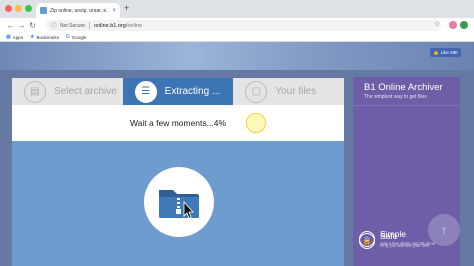 The width and height of the screenshot is (474, 266). What do you see at coordinates (28, 8) in the screenshot?
I see `maximize-window-button` at bounding box center [28, 8].